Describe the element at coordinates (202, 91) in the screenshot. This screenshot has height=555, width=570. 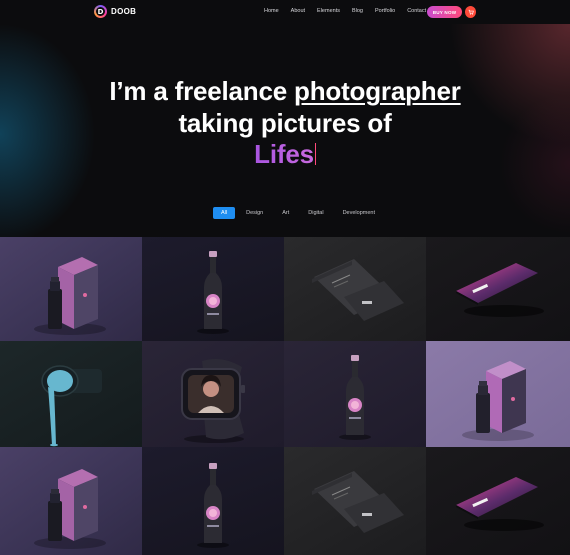
I see `hero-title-prefix: I’m a freelance` at that location.